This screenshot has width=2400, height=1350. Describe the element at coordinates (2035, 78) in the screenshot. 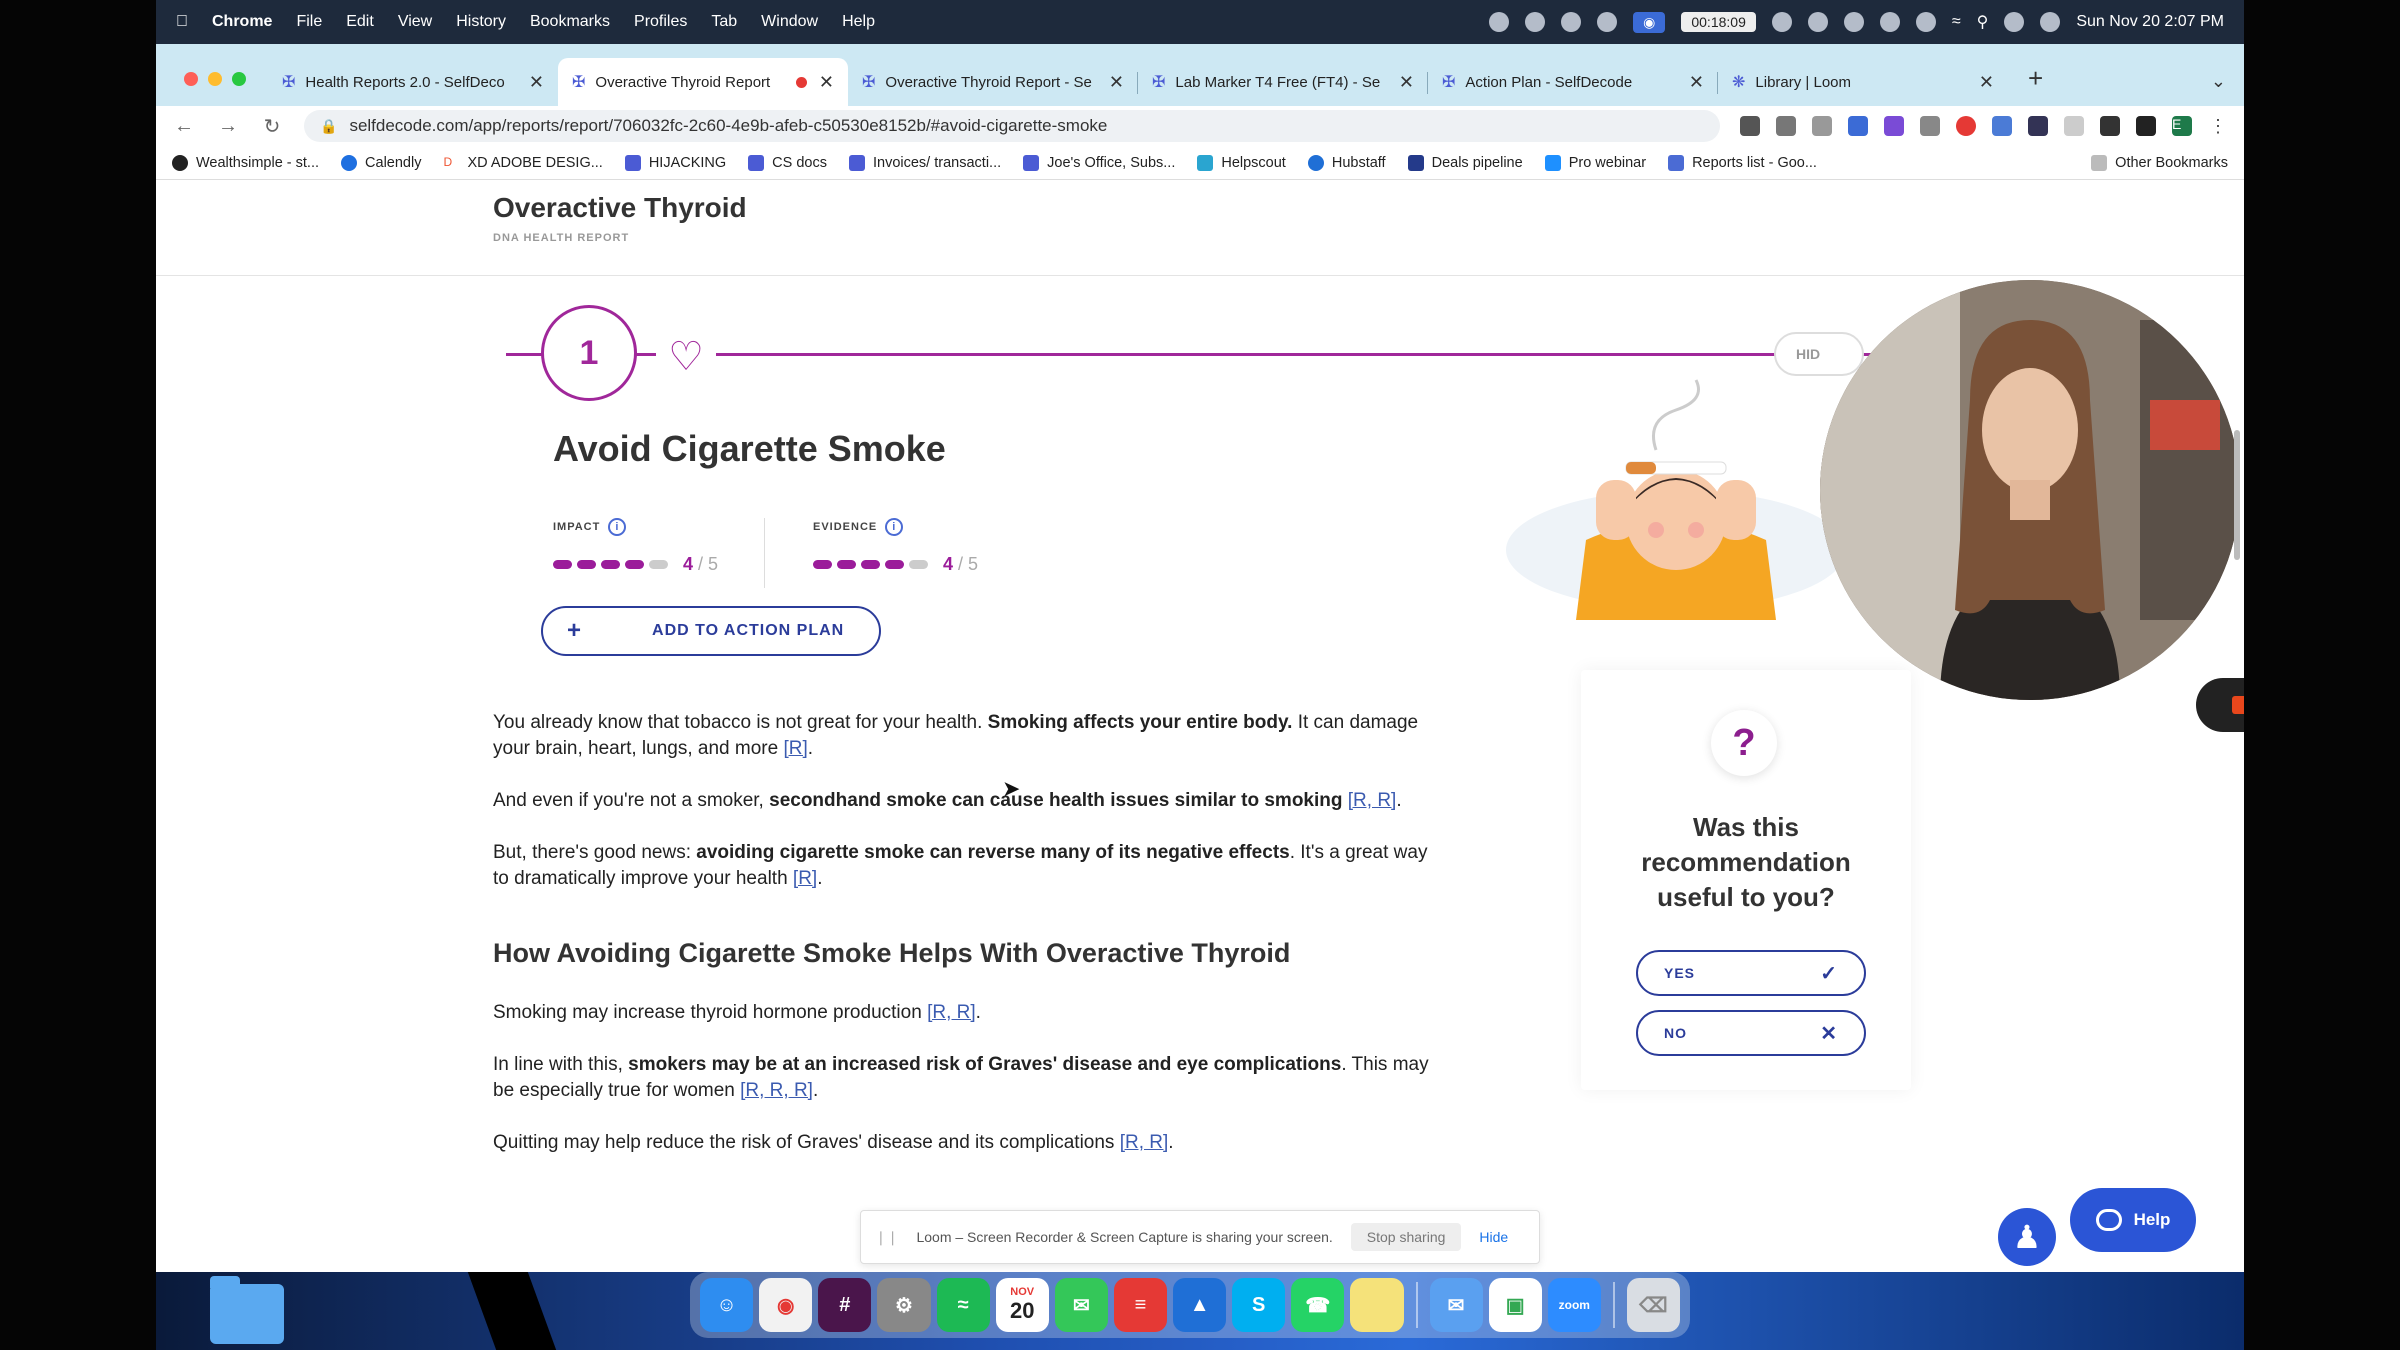

I see `new-tab-button: +` at that location.